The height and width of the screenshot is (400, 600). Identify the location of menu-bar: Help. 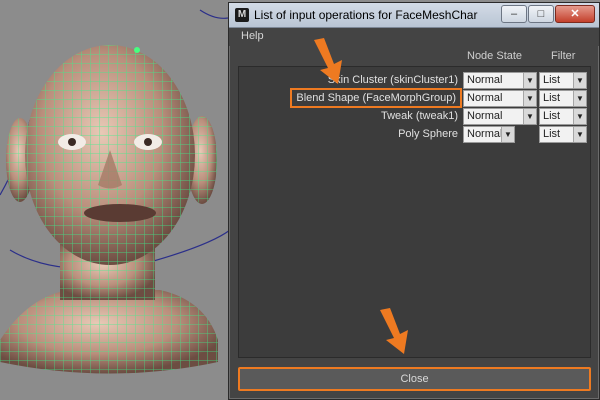
(414, 37).